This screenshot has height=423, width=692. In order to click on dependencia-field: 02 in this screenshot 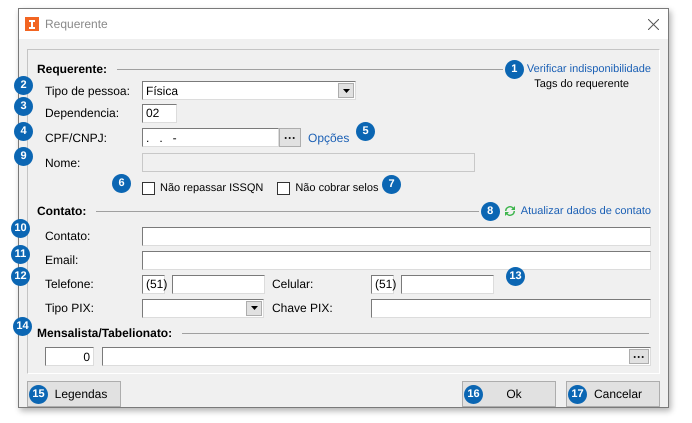, I will do `click(159, 113)`.